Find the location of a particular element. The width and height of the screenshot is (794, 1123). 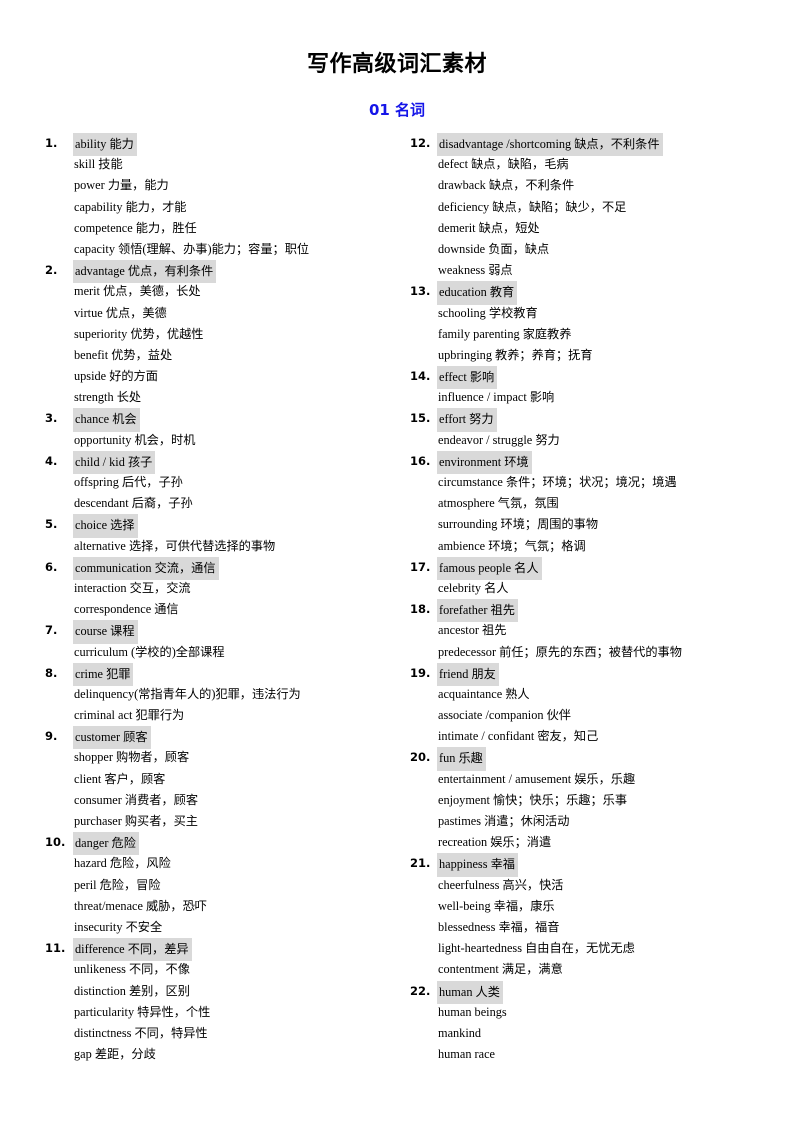

vocabulary-synonym-line: peril 危险，冒险 is located at coordinates (217, 885).